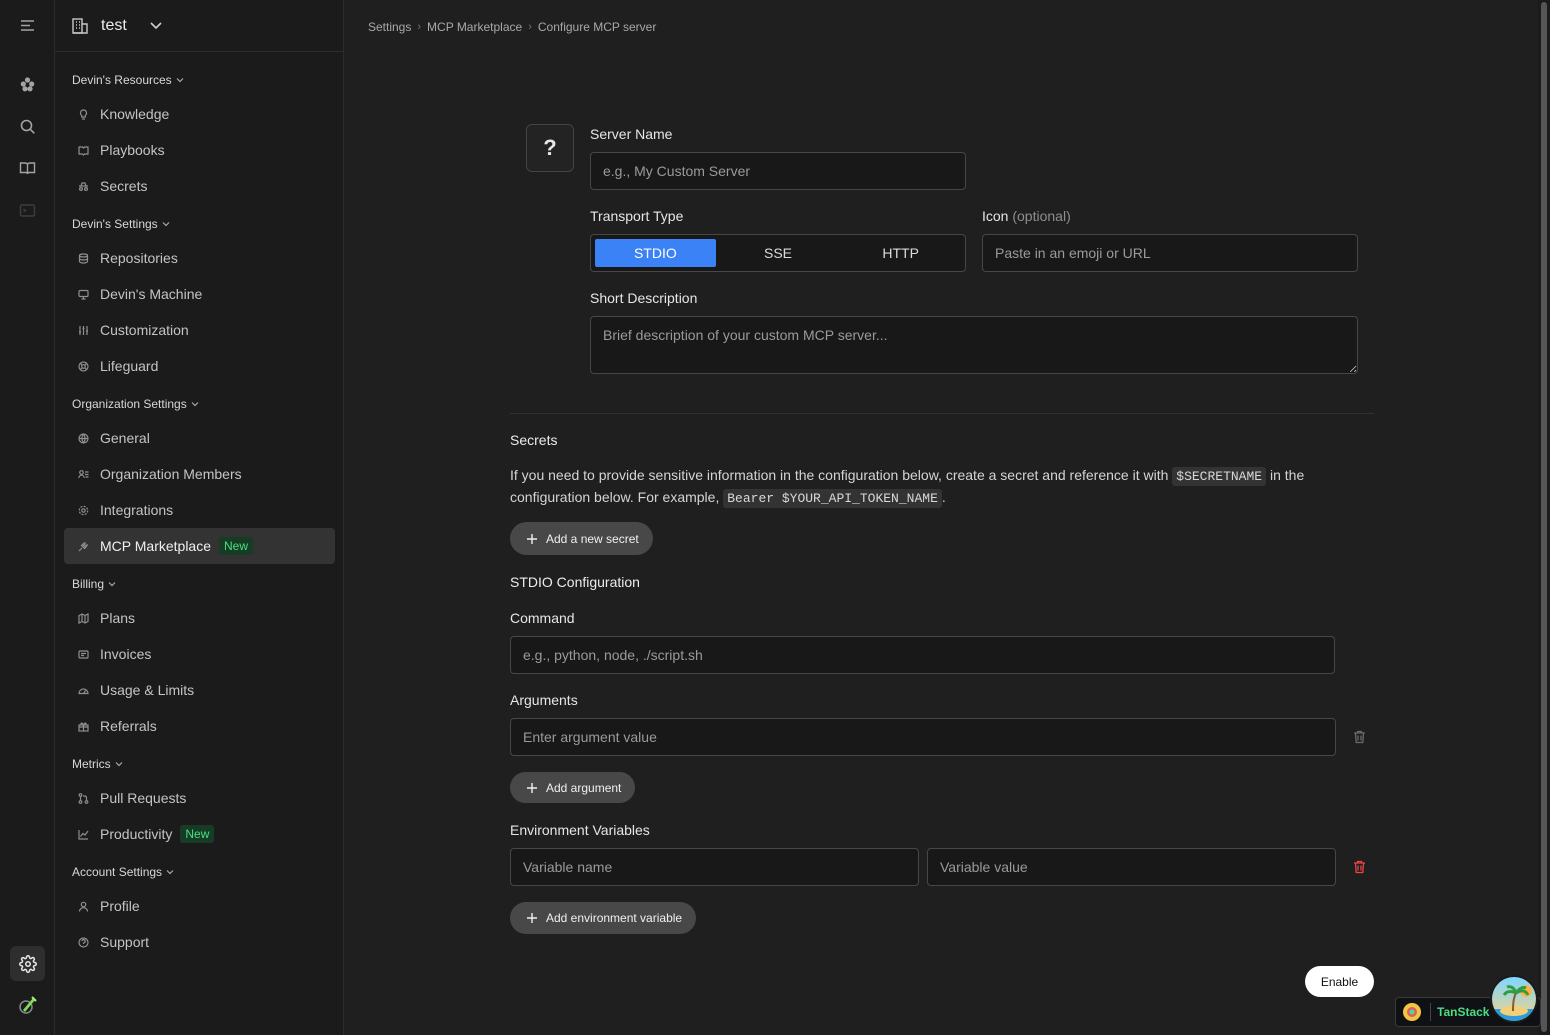 The height and width of the screenshot is (1035, 1550). I want to click on breadcrumb-mcp-marketplace: MCP Marketplace, so click(474, 27).